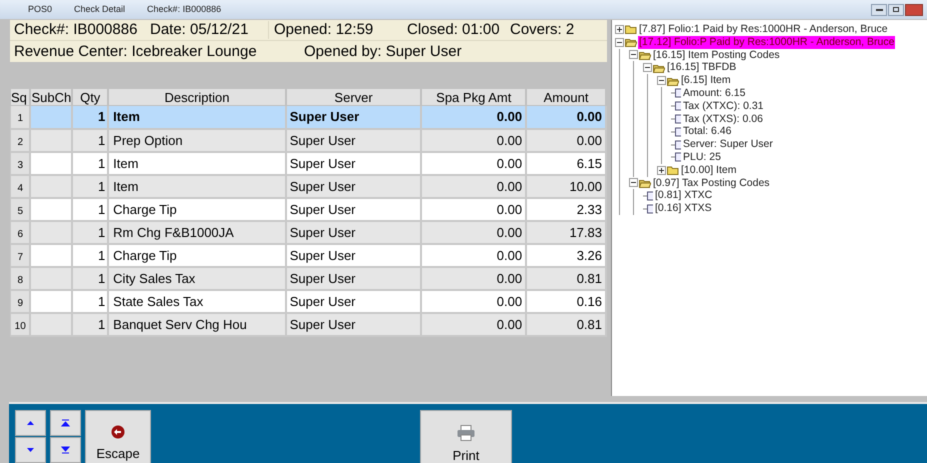 The height and width of the screenshot is (463, 927). Describe the element at coordinates (354, 324) in the screenshot. I see `table-cell: Super User` at that location.